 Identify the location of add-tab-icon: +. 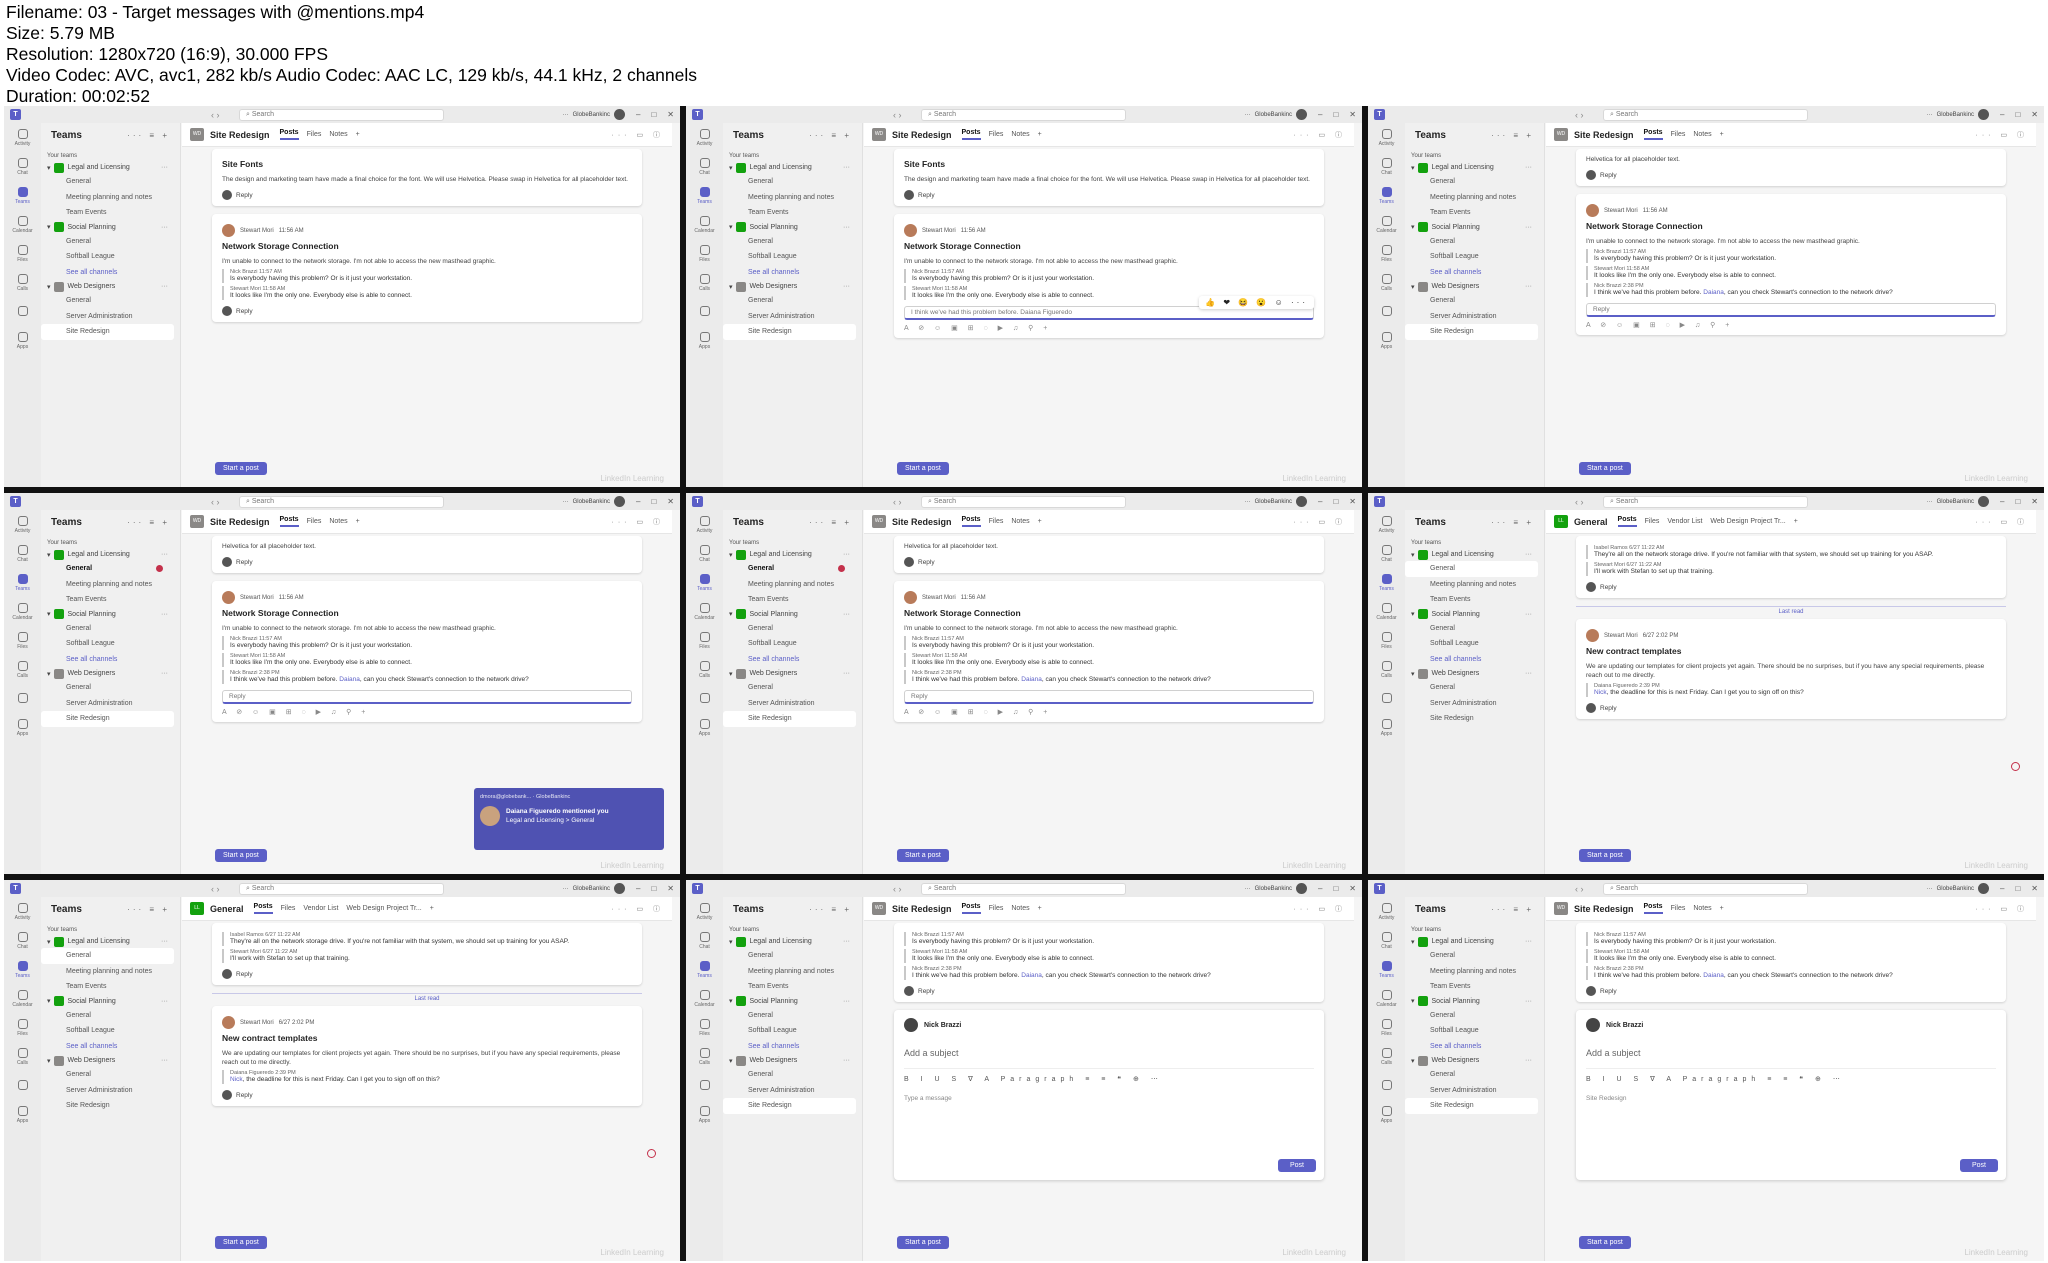
(358, 134).